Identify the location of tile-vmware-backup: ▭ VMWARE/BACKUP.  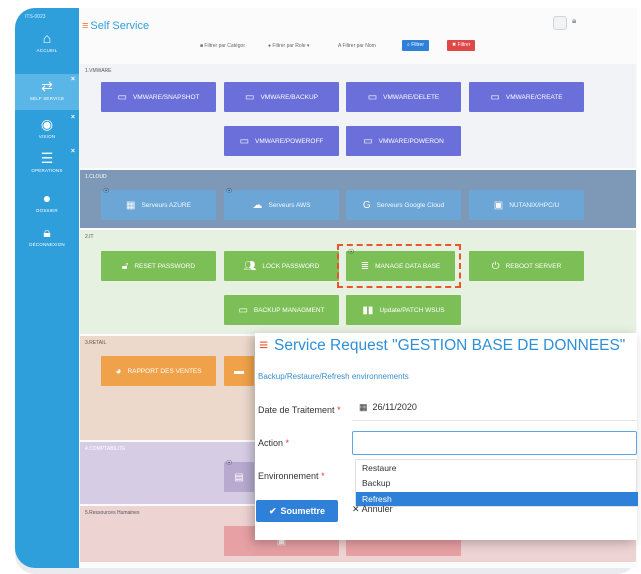
(281, 97).